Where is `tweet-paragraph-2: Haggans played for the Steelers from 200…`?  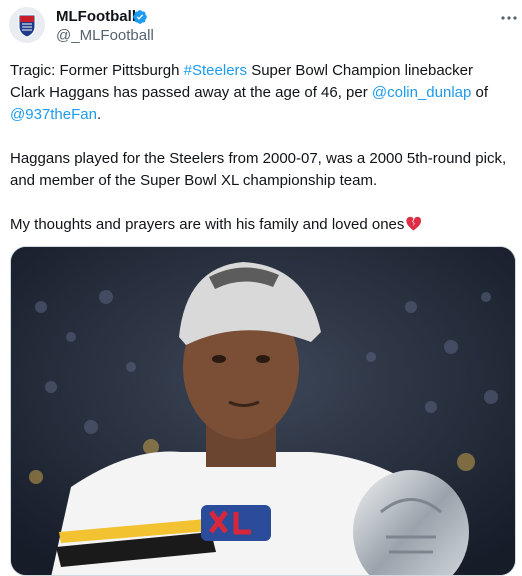 tweet-paragraph-2: Haggans played for the Steelers from 200… is located at coordinates (258, 169).